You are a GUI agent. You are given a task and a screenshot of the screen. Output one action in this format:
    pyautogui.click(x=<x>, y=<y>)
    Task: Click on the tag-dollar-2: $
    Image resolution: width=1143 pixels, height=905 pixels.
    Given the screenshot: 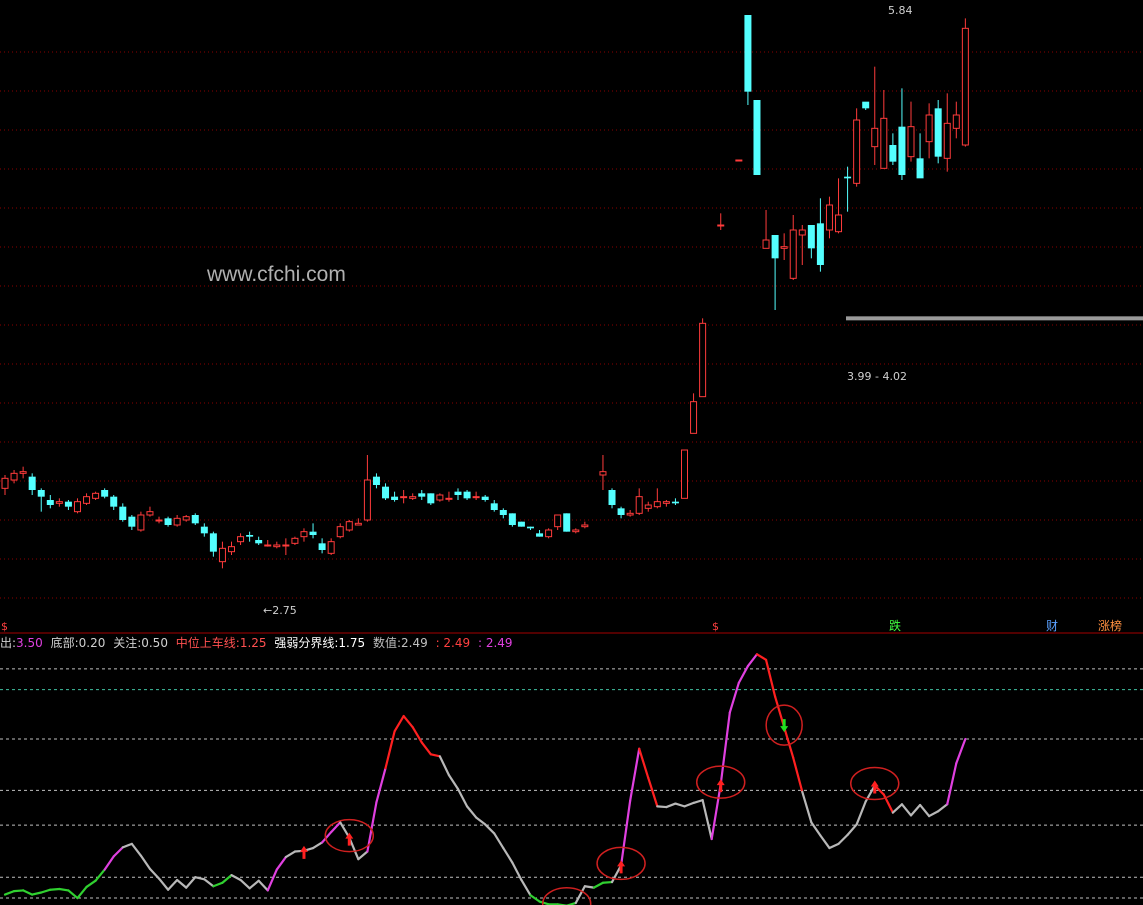 What is the action you would take?
    pyautogui.click(x=715, y=626)
    